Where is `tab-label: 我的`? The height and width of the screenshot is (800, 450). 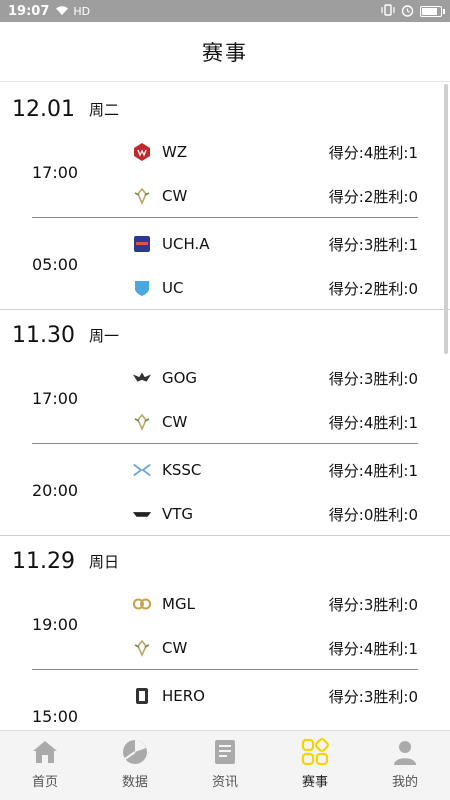 tab-label: 我的 is located at coordinates (404, 782).